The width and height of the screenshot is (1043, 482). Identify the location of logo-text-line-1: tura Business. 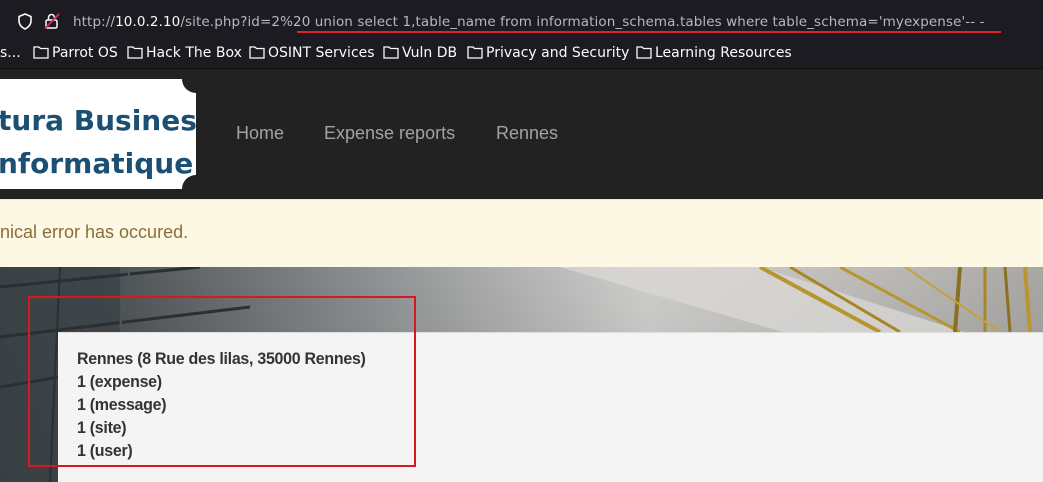
(98, 120).